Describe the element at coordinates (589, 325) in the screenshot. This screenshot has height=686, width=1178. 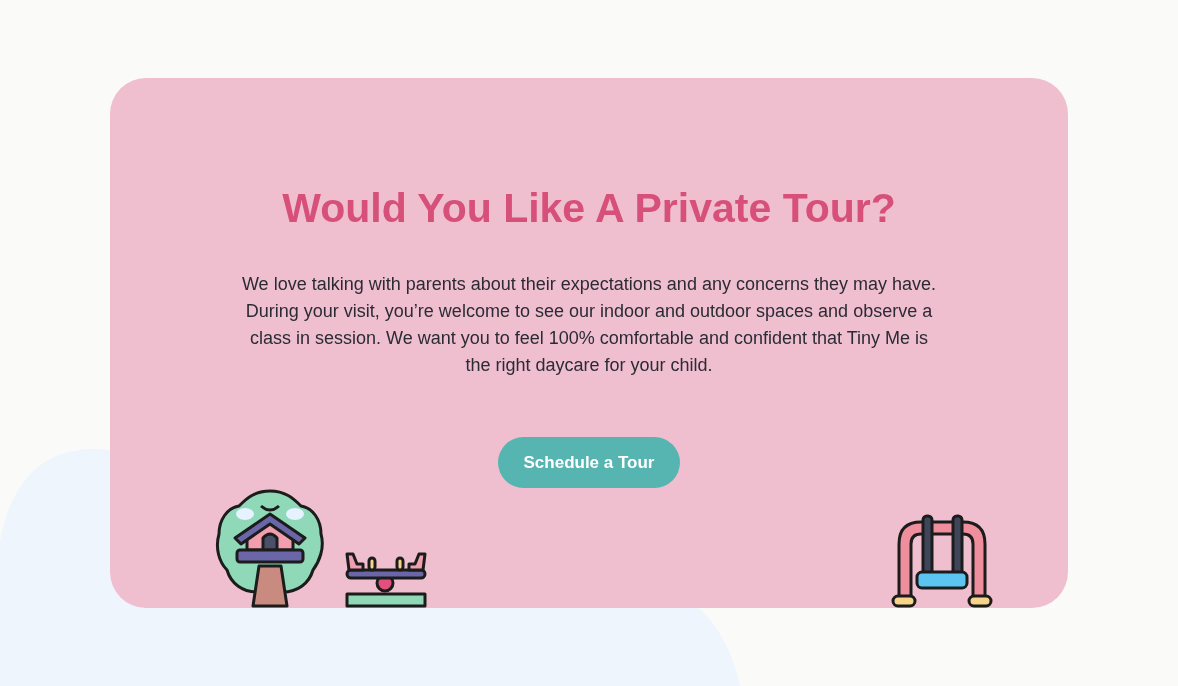
I see `card-description: We love talking with parents about their expectations and any concerns they may have. During your visit, you’re welcome to see our indoor and outdoor spaces and observe a class in session. We want you to feel 100% comfortable and confident that Tiny Me is the right daycare for your child.` at that location.